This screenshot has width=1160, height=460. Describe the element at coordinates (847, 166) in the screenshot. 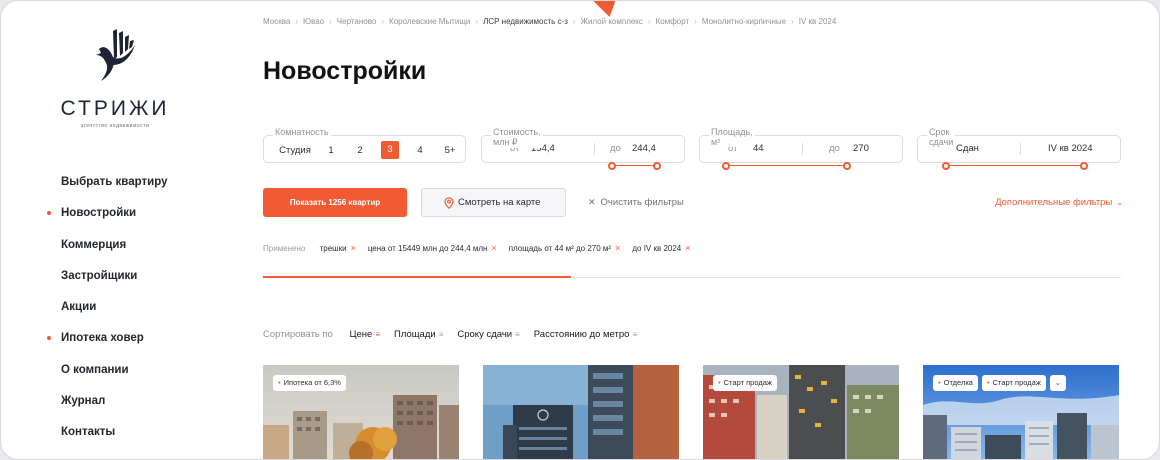

I see `area-slider-max-handle` at that location.